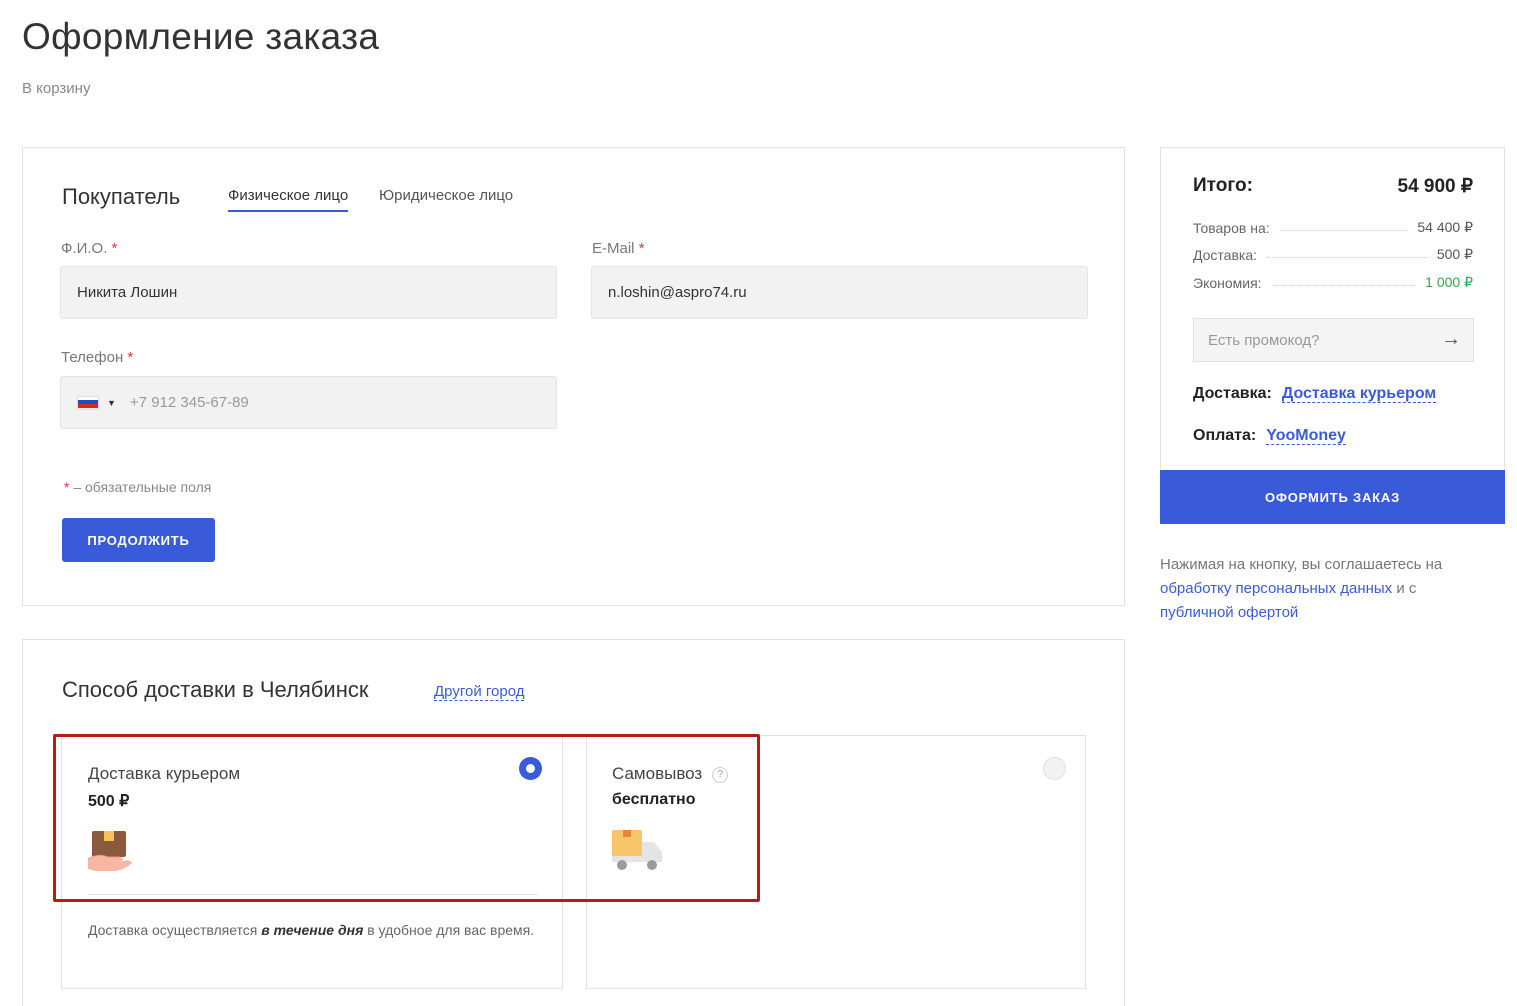  I want to click on option-title-wrap: Самовывоз?, so click(670, 774).